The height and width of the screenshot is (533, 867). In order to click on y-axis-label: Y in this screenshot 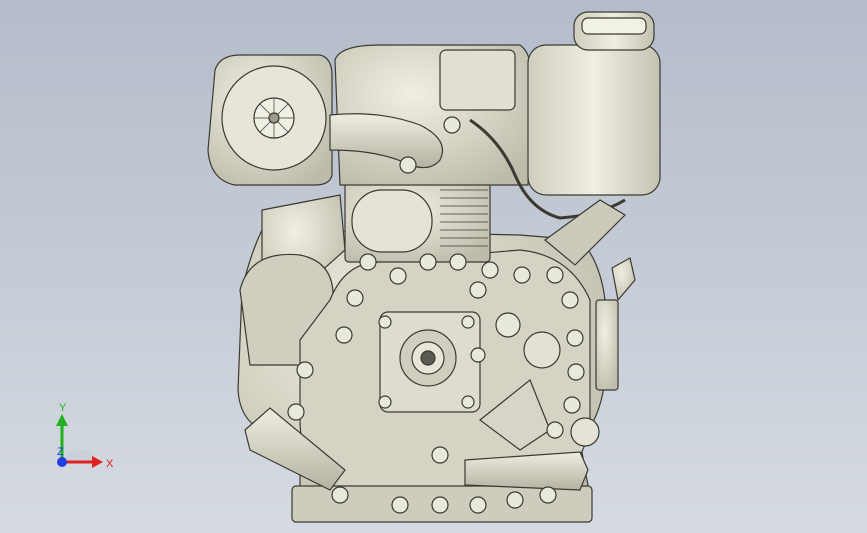, I will do `click(63, 408)`.